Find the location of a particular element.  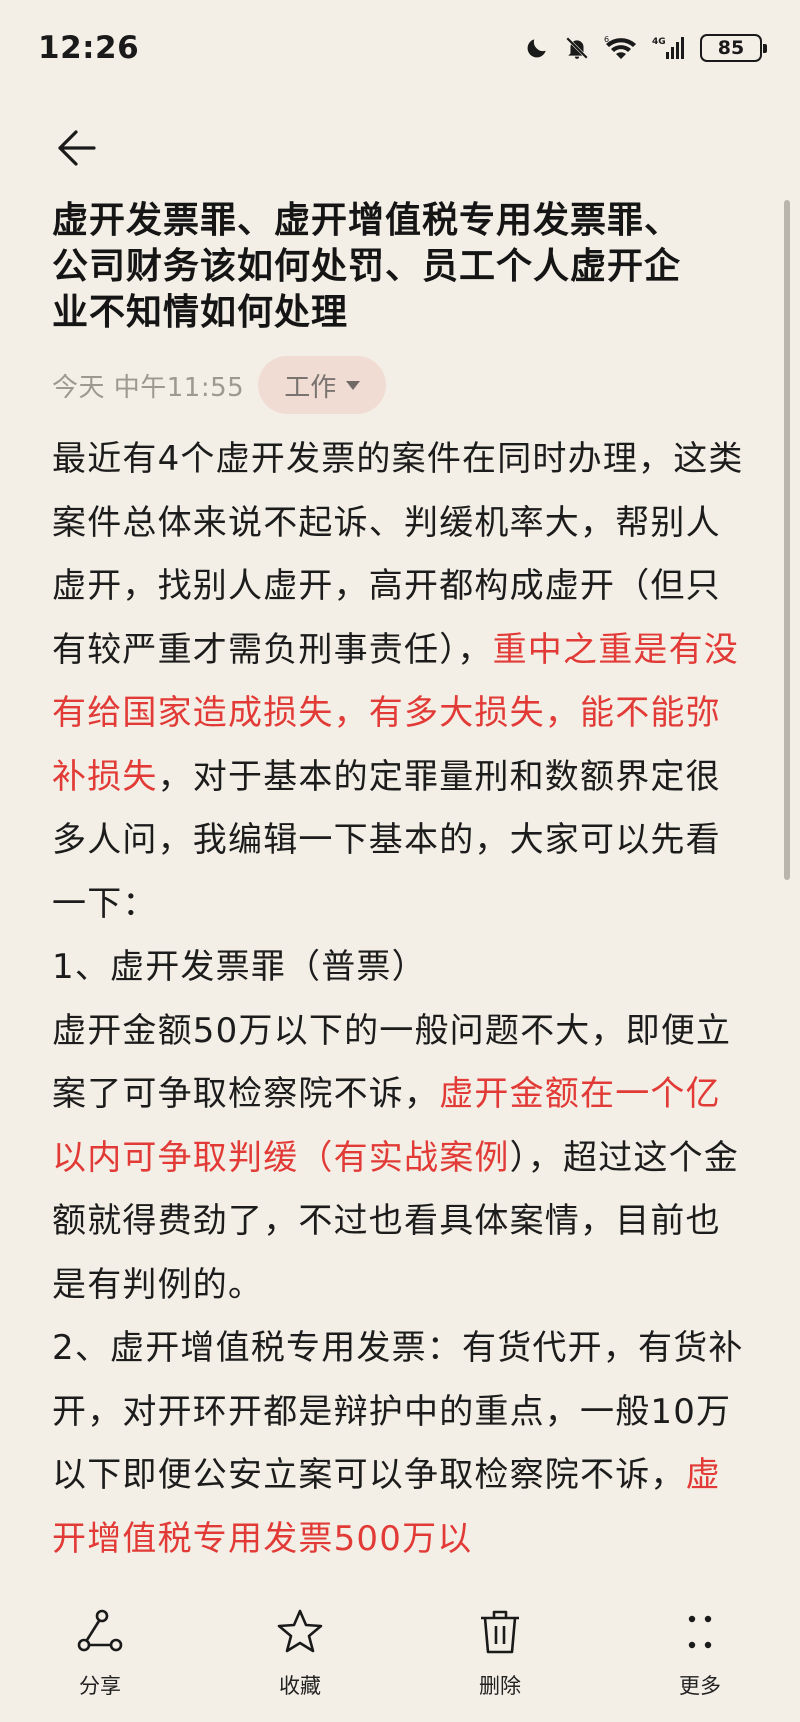

body-text: 1、虚开发票罪（普票） is located at coordinates (239, 967).